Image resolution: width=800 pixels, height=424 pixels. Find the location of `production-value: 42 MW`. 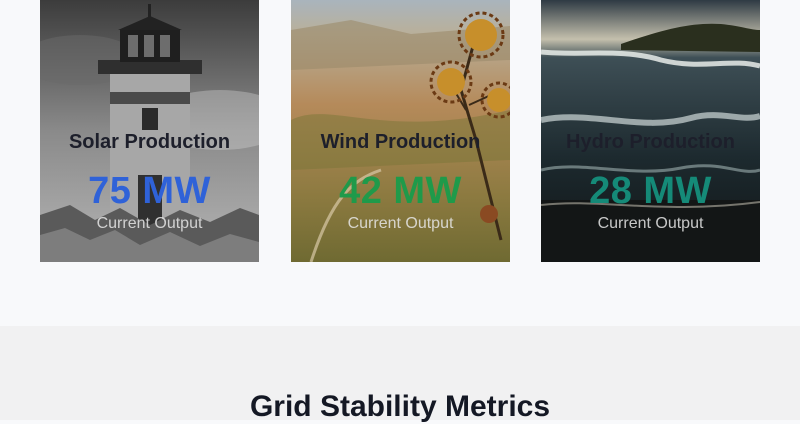

production-value: 42 MW is located at coordinates (400, 191).